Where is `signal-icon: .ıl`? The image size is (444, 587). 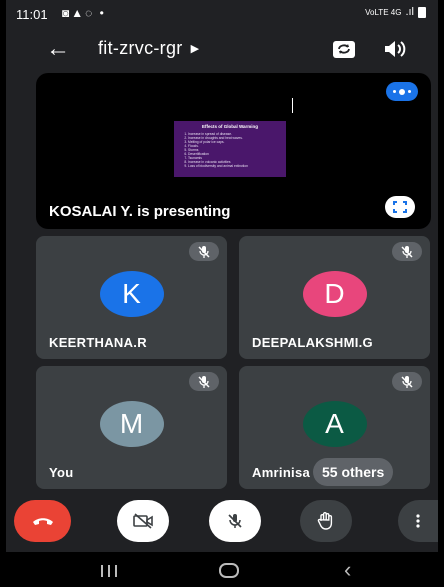
signal-icon: .ıl is located at coordinates (409, 12).